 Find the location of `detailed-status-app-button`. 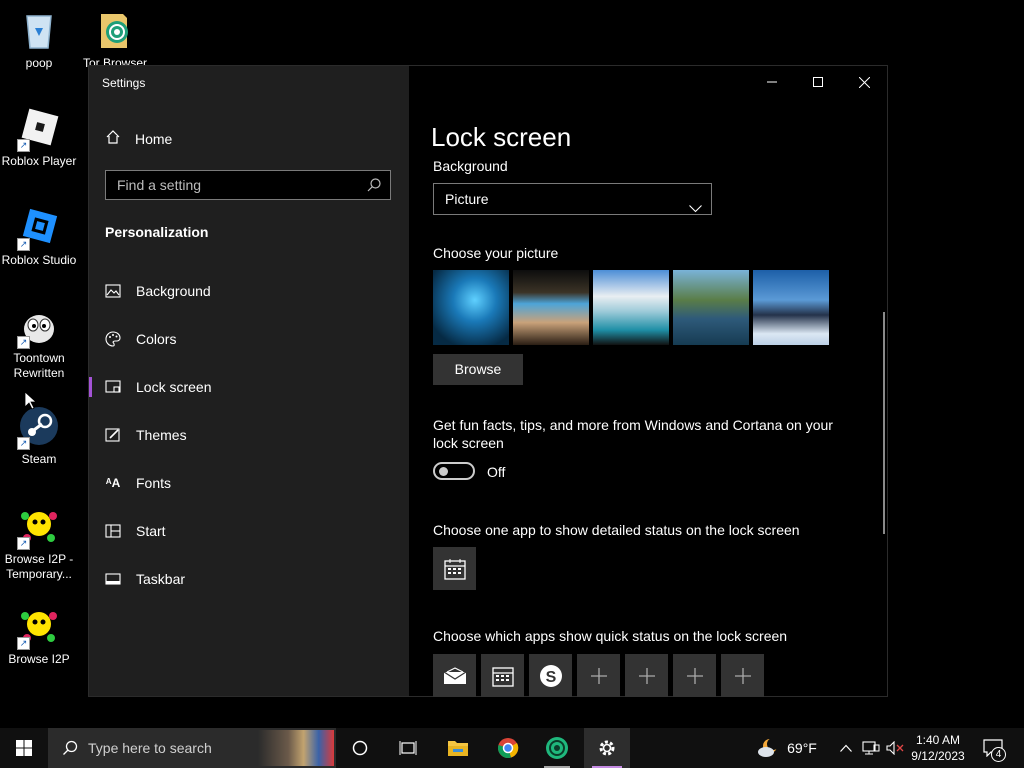

detailed-status-app-button is located at coordinates (454, 568).